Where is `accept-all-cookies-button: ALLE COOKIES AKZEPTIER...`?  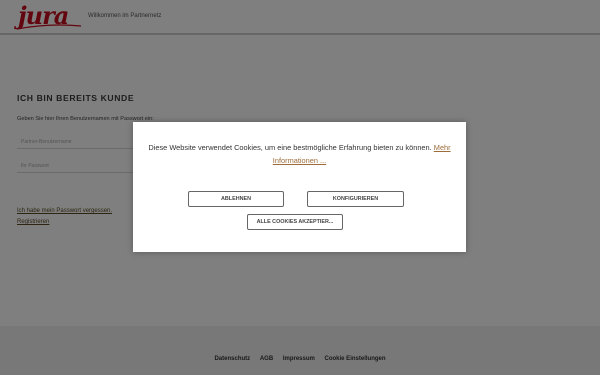 accept-all-cookies-button: ALLE COOKIES AKZEPTIER... is located at coordinates (295, 222).